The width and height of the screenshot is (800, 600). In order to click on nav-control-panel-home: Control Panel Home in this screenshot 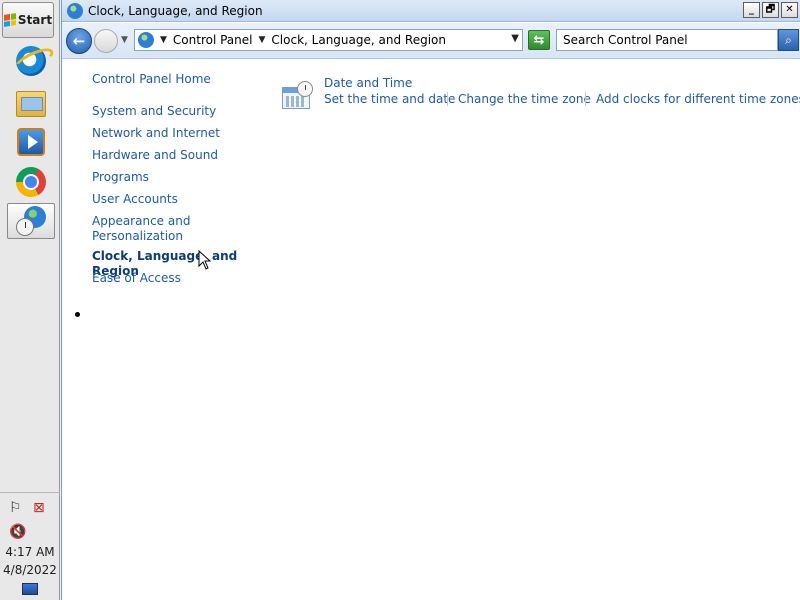, I will do `click(151, 79)`.